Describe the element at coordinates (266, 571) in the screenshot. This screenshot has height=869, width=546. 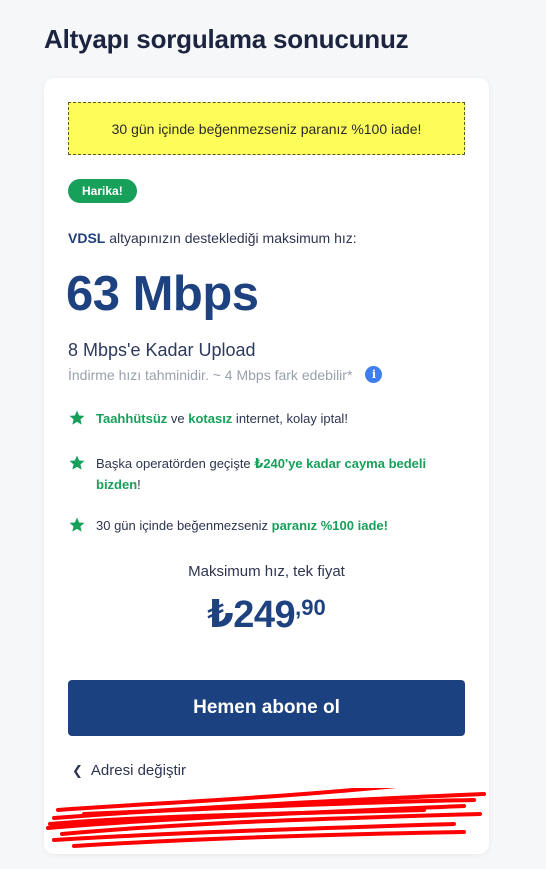
I see `price-label: Maksimum hız, tek fiyat` at that location.